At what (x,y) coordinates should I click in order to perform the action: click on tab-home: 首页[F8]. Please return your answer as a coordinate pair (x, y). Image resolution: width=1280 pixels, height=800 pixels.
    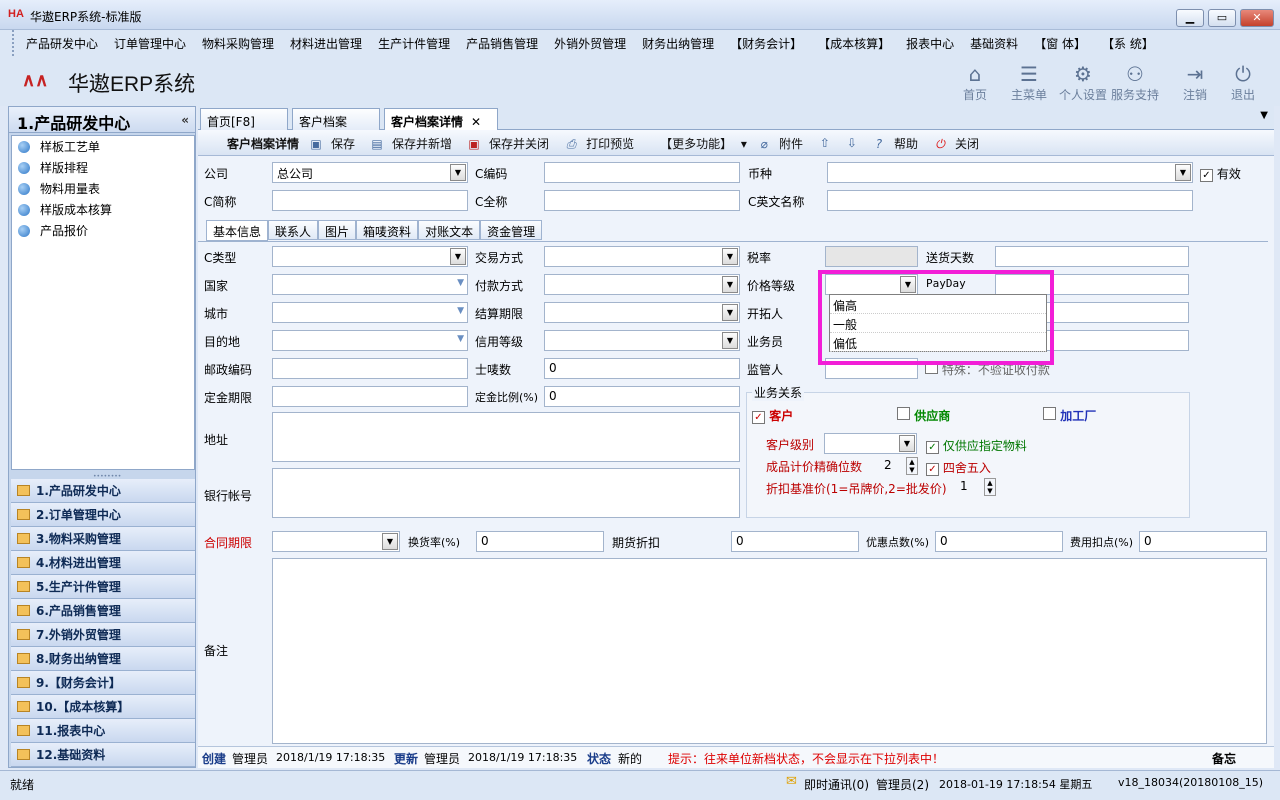
    Looking at the image, I should click on (244, 119).